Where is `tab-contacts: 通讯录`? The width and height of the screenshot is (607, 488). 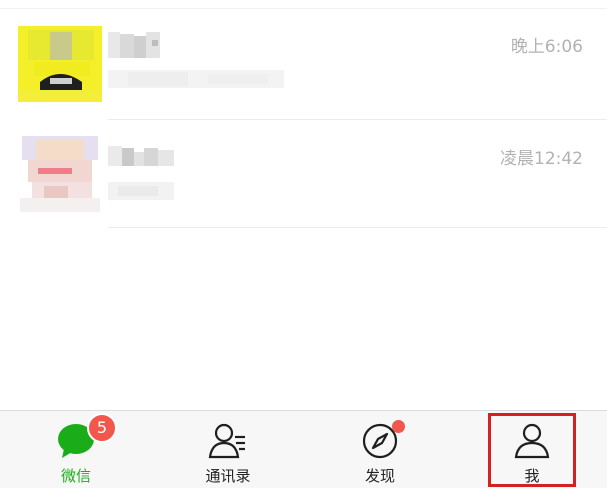
tab-contacts: 通讯录 is located at coordinates (228, 449).